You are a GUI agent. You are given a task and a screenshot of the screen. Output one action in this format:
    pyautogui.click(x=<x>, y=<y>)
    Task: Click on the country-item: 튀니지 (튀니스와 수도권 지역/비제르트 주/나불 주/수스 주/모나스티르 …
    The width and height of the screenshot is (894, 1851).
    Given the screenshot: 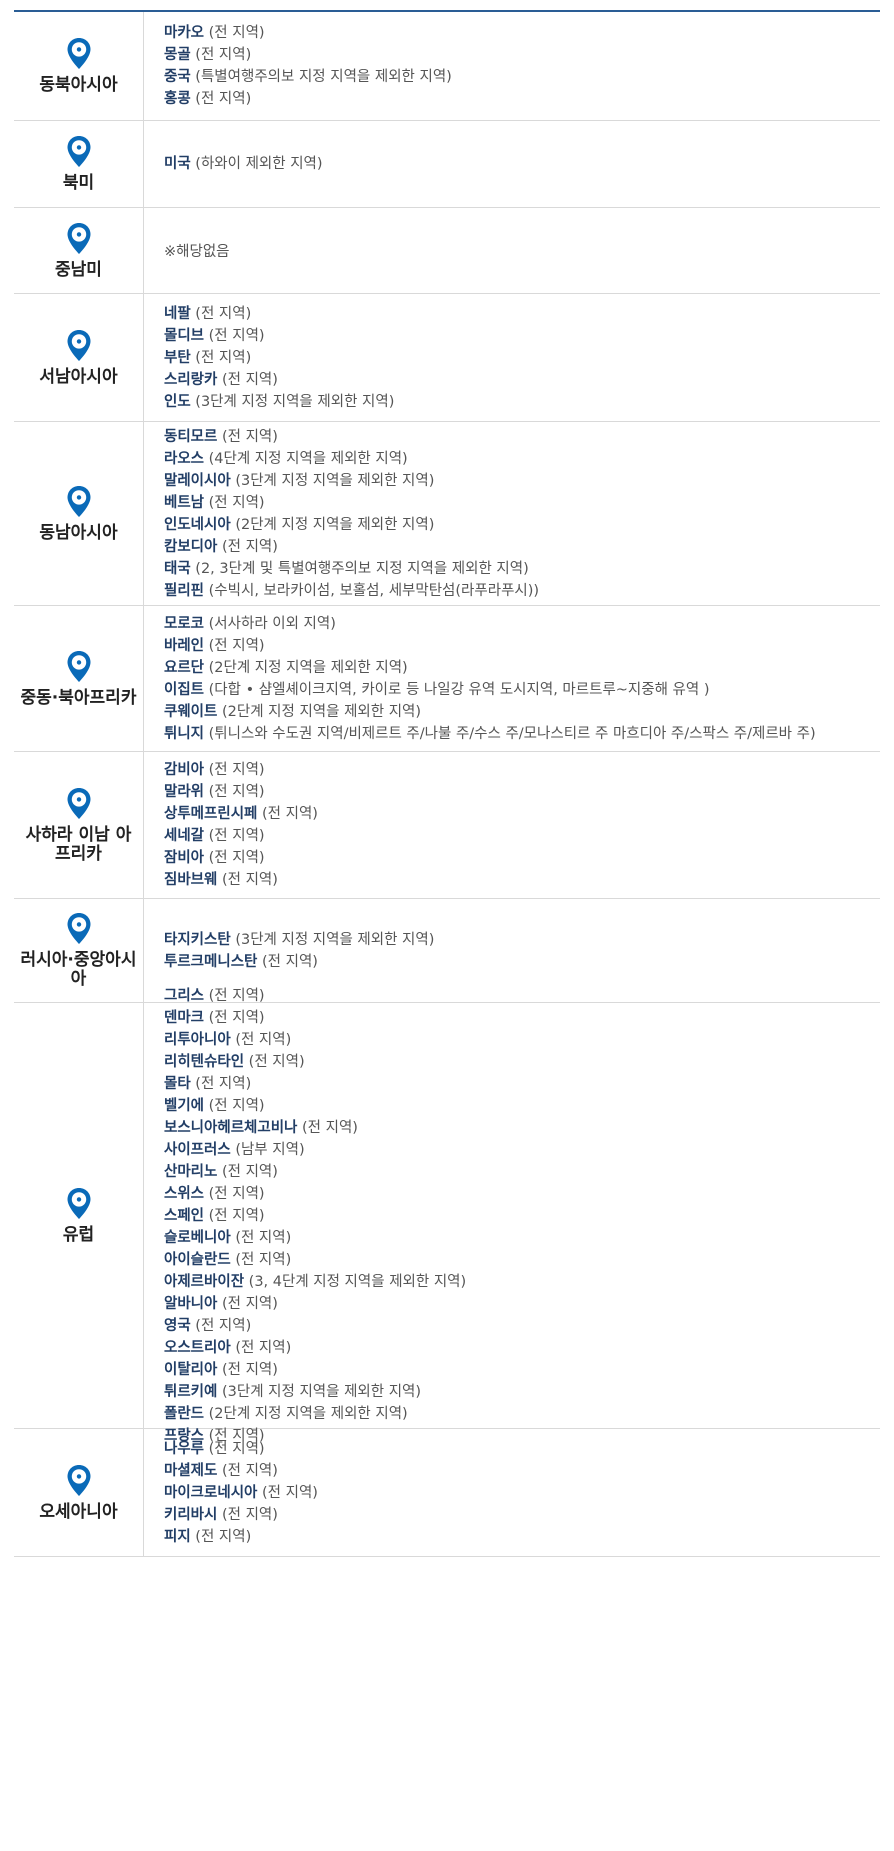 What is the action you would take?
    pyautogui.click(x=522, y=734)
    